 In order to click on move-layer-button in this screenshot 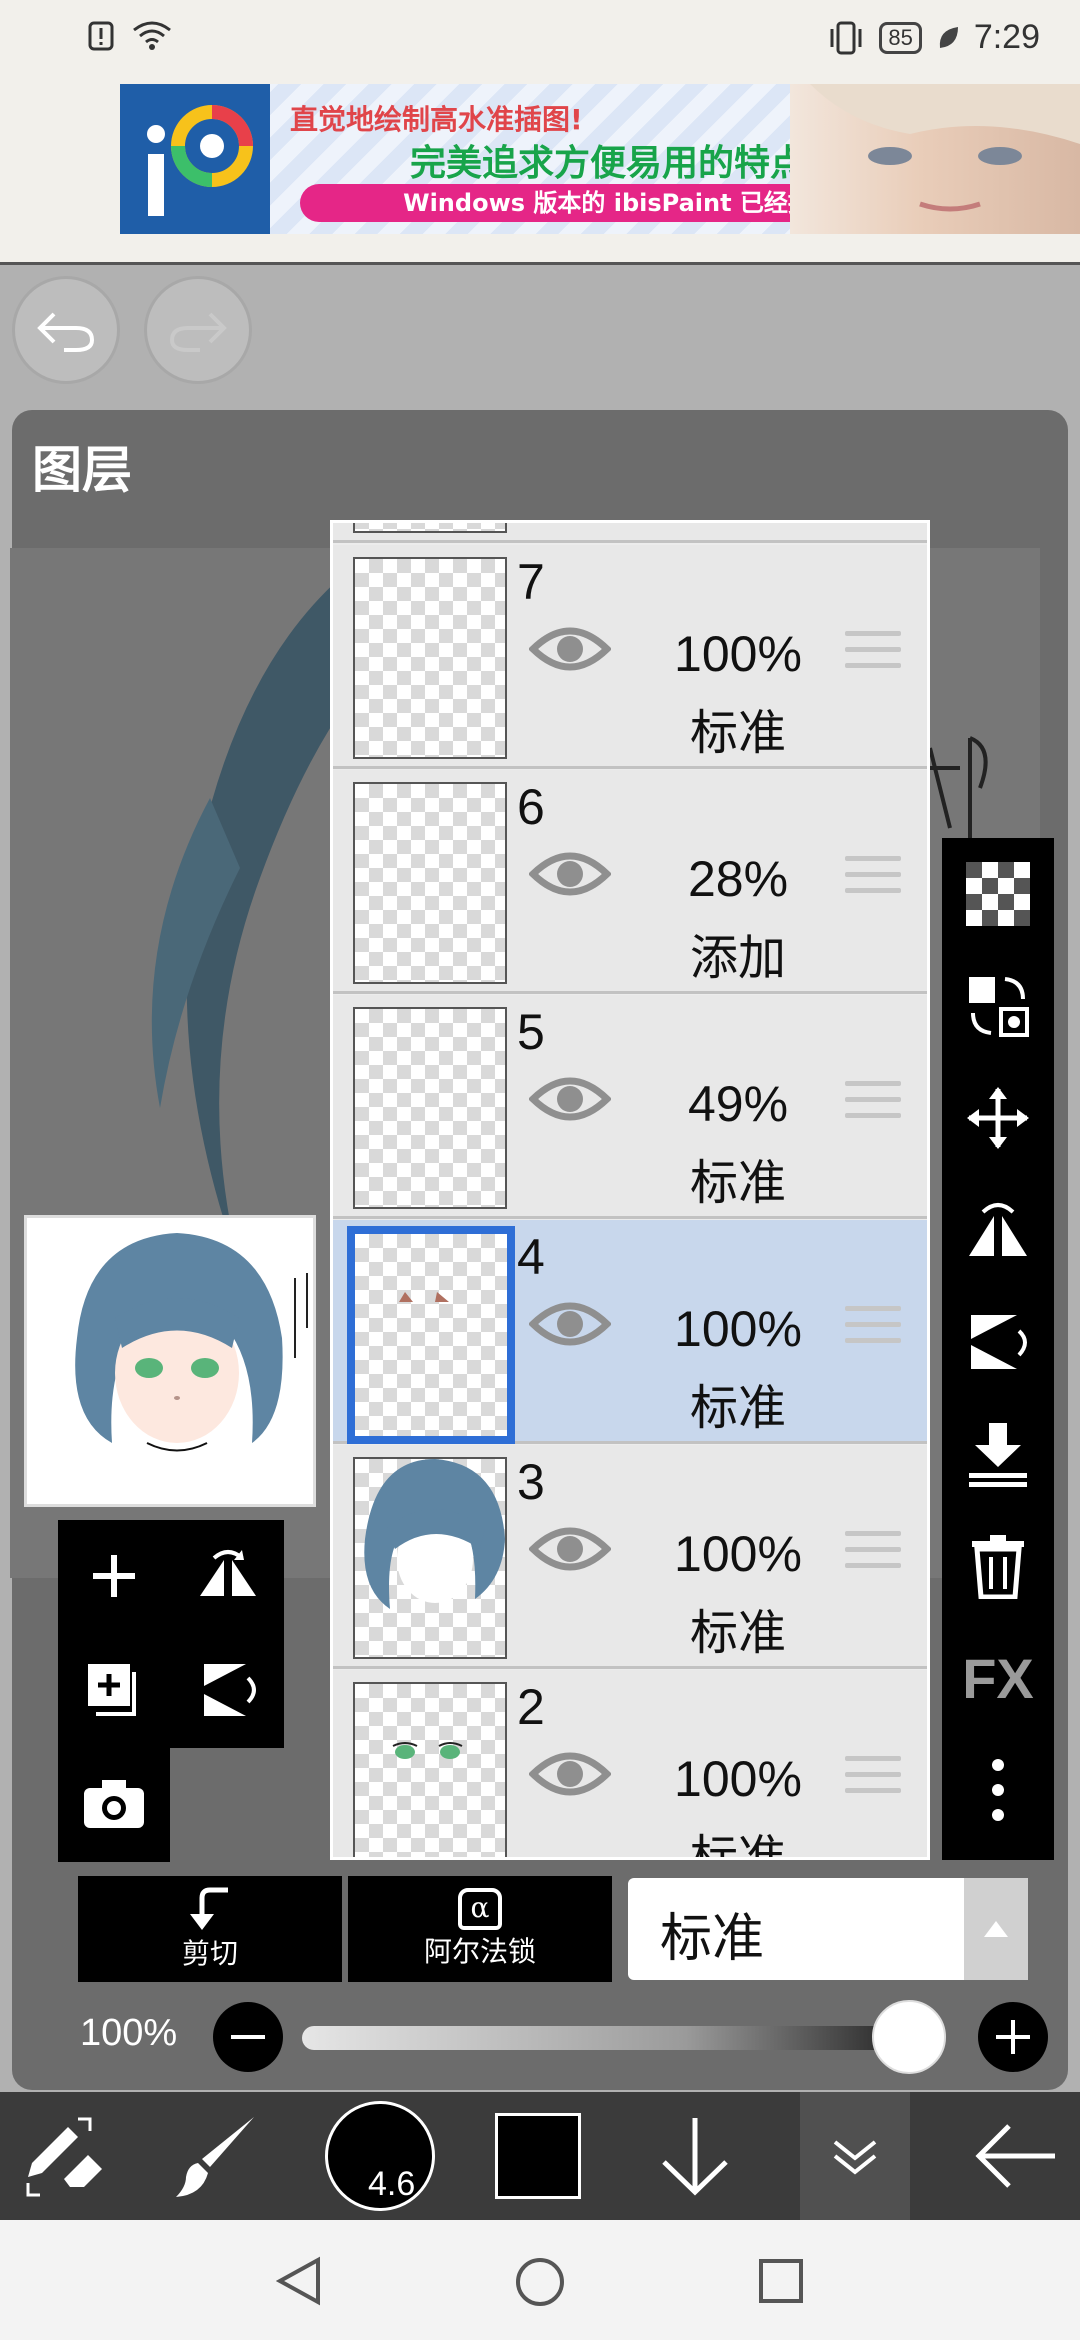, I will do `click(998, 1118)`.